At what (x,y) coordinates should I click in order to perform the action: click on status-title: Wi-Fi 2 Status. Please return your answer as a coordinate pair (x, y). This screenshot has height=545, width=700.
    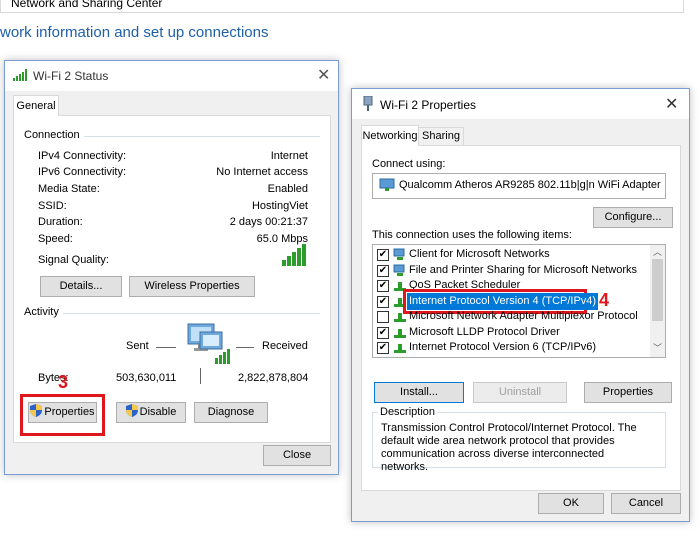
    Looking at the image, I should click on (71, 76).